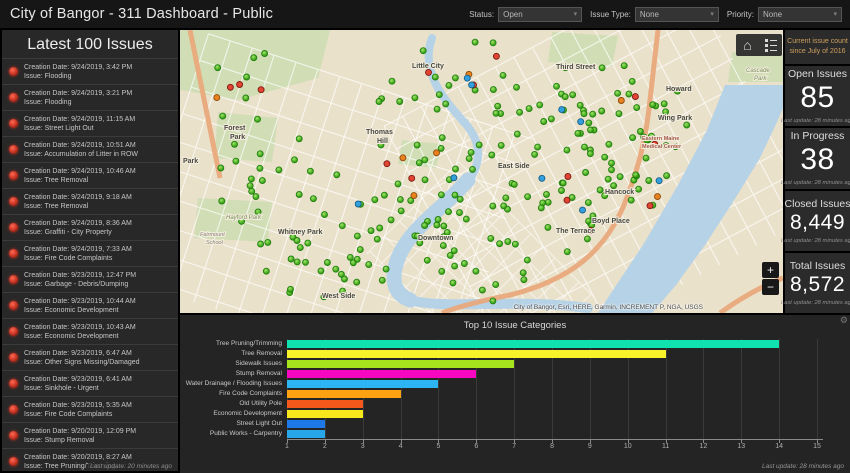 Image resolution: width=850 pixels, height=473 pixels. What do you see at coordinates (748, 45) in the screenshot?
I see `map-home-button: ⌂` at bounding box center [748, 45].